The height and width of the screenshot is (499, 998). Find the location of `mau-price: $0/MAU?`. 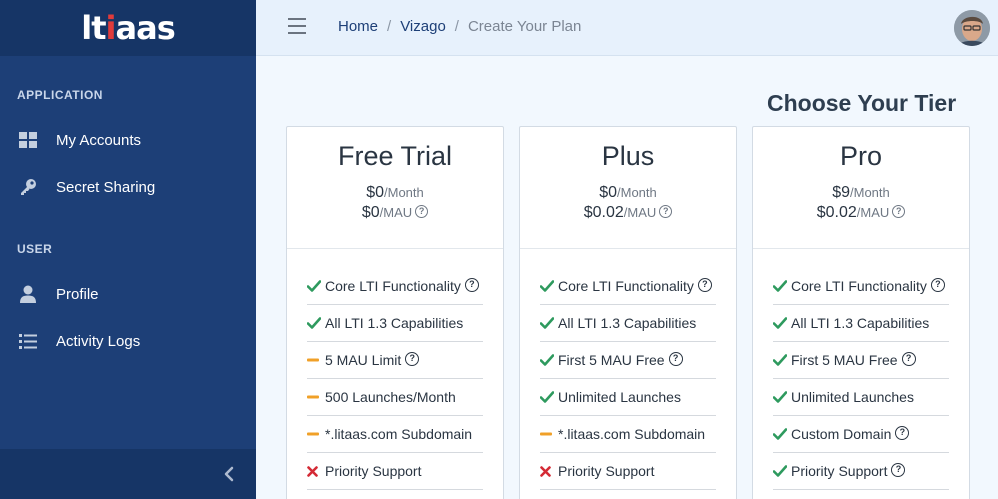

mau-price: $0/MAU? is located at coordinates (395, 213).